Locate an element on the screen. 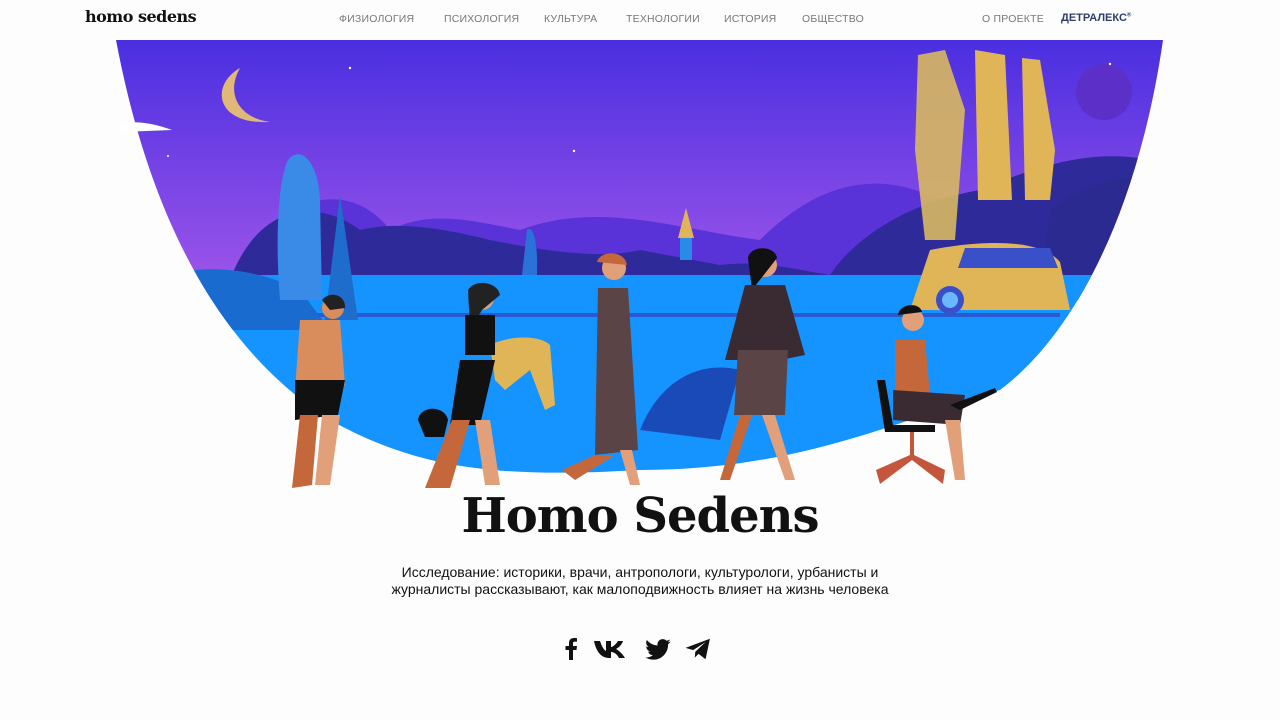  share-vk-button is located at coordinates (610, 649).